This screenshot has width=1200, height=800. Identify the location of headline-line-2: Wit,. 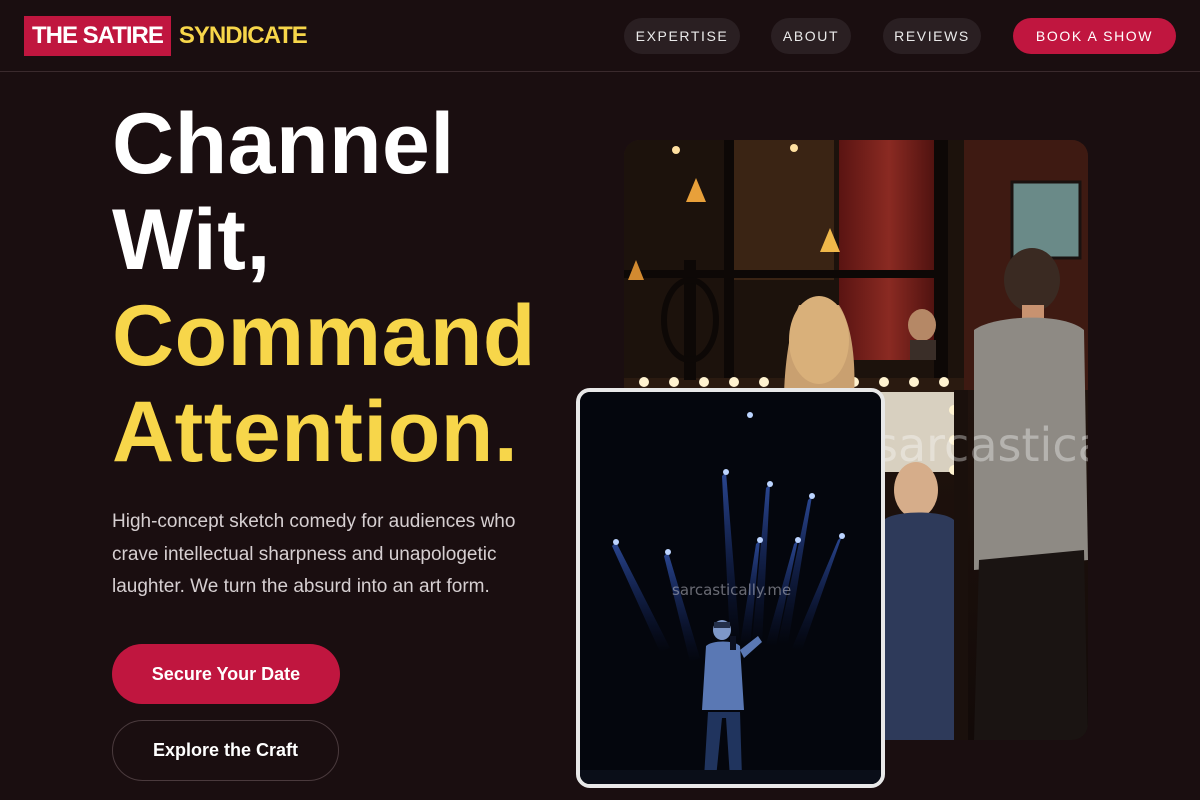
(191, 240).